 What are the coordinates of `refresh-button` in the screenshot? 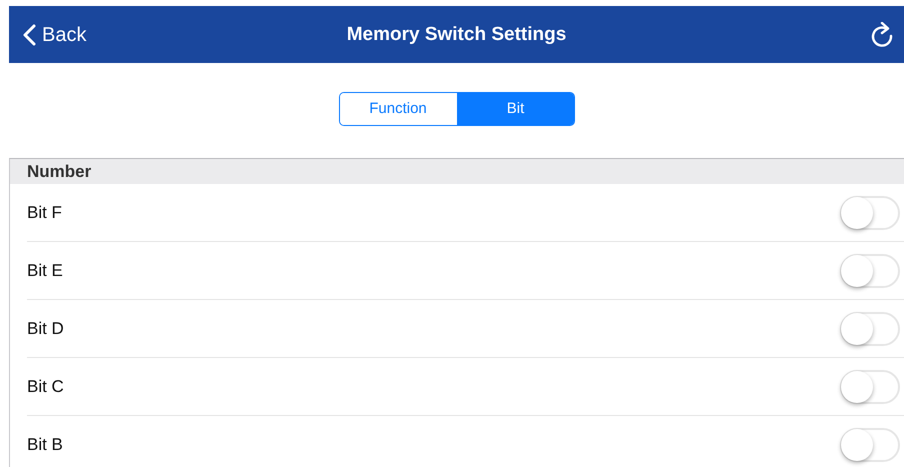 It's located at (882, 35).